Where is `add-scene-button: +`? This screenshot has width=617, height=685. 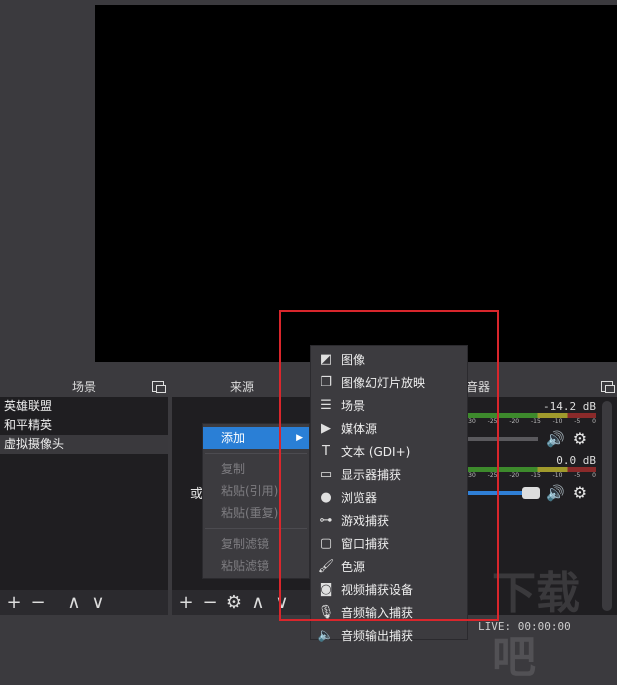 add-scene-button: + is located at coordinates (14, 602).